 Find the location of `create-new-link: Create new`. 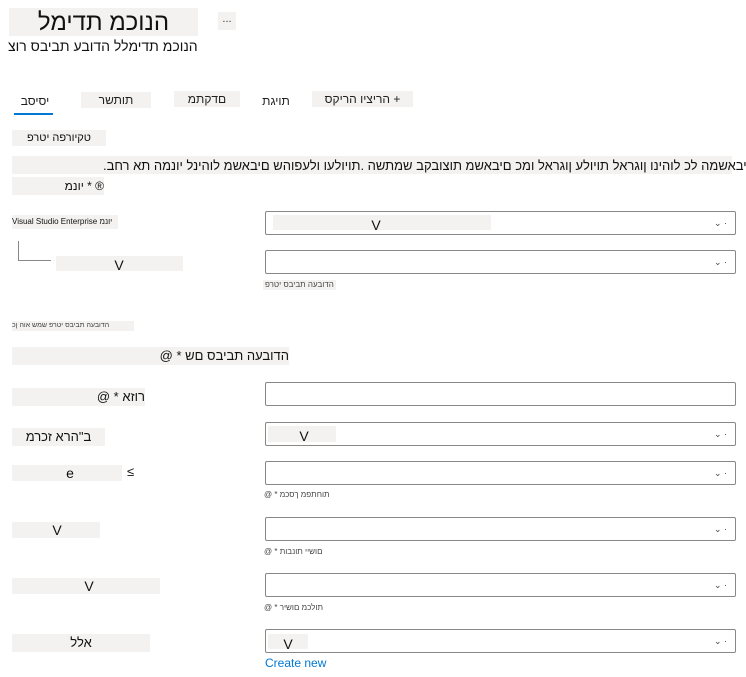

create-new-link: Create new is located at coordinates (295, 663).